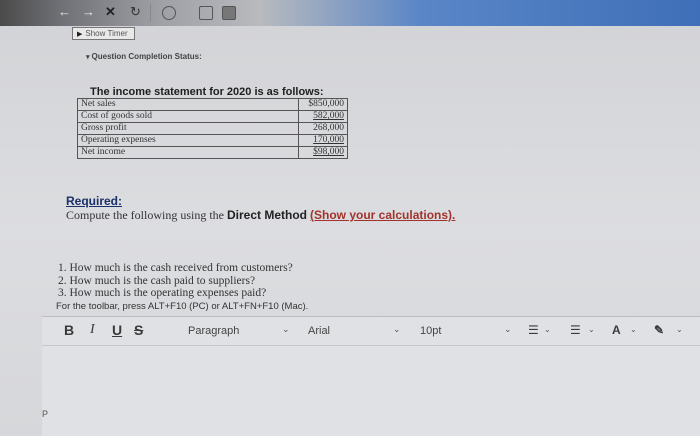 This screenshot has width=700, height=436. I want to click on statement-row: Gross profit 268,000, so click(212, 128).